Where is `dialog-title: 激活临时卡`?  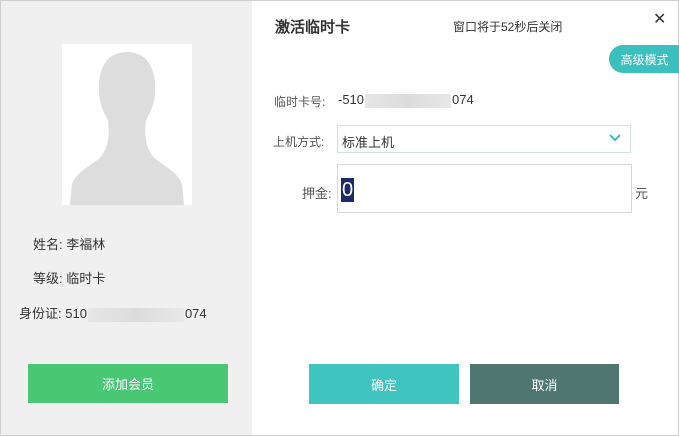 dialog-title: 激活临时卡 is located at coordinates (313, 27).